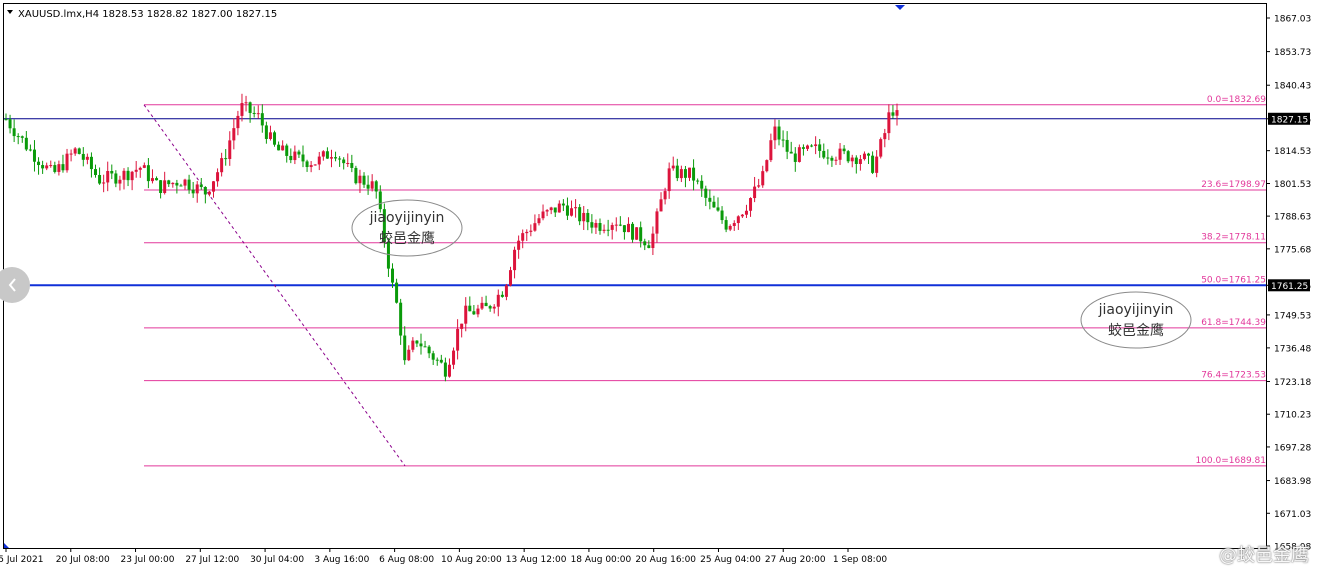  Describe the element at coordinates (1292, 185) in the screenshot. I see `price-tick-label: 1801.53` at that location.